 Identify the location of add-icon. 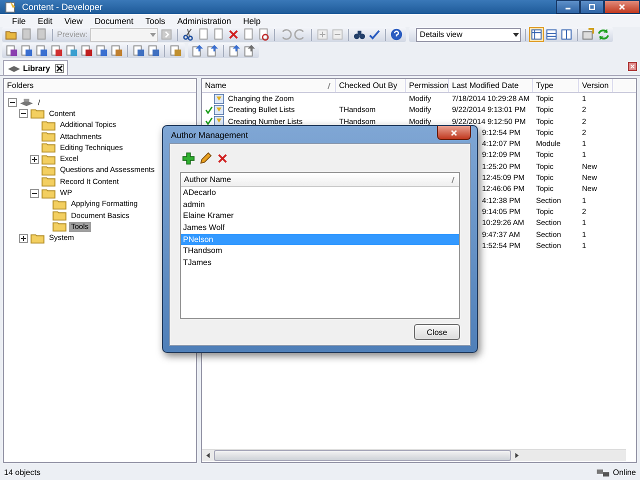
(188, 158).